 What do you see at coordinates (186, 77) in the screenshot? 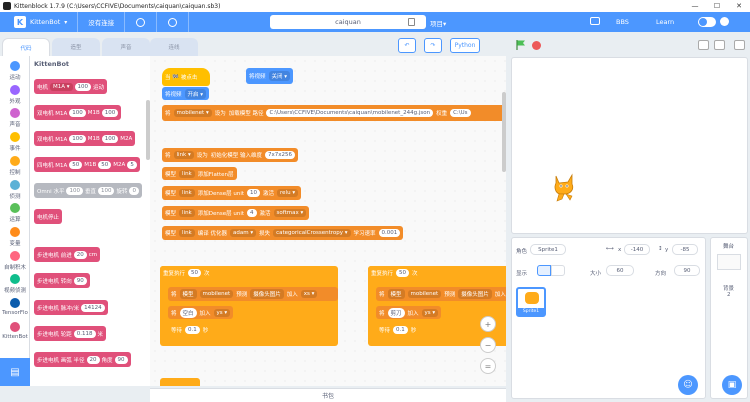
I see `when-flag-clicked-block: 当 🏁 被点击` at bounding box center [186, 77].